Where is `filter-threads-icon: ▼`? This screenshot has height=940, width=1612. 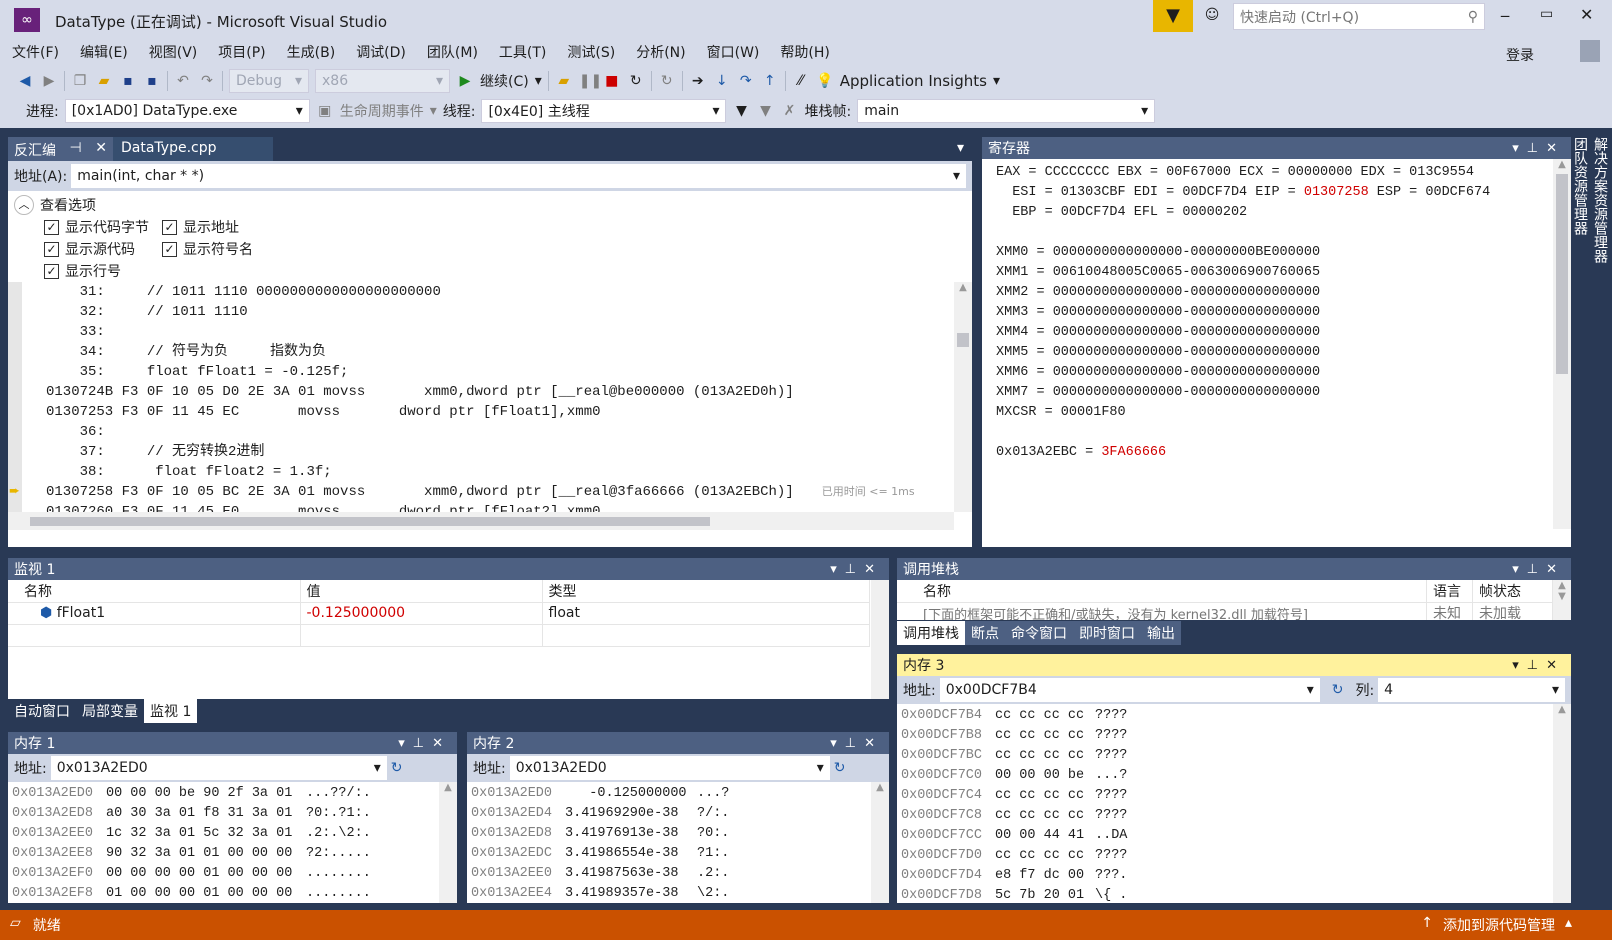
filter-threads-icon: ▼ is located at coordinates (741, 111).